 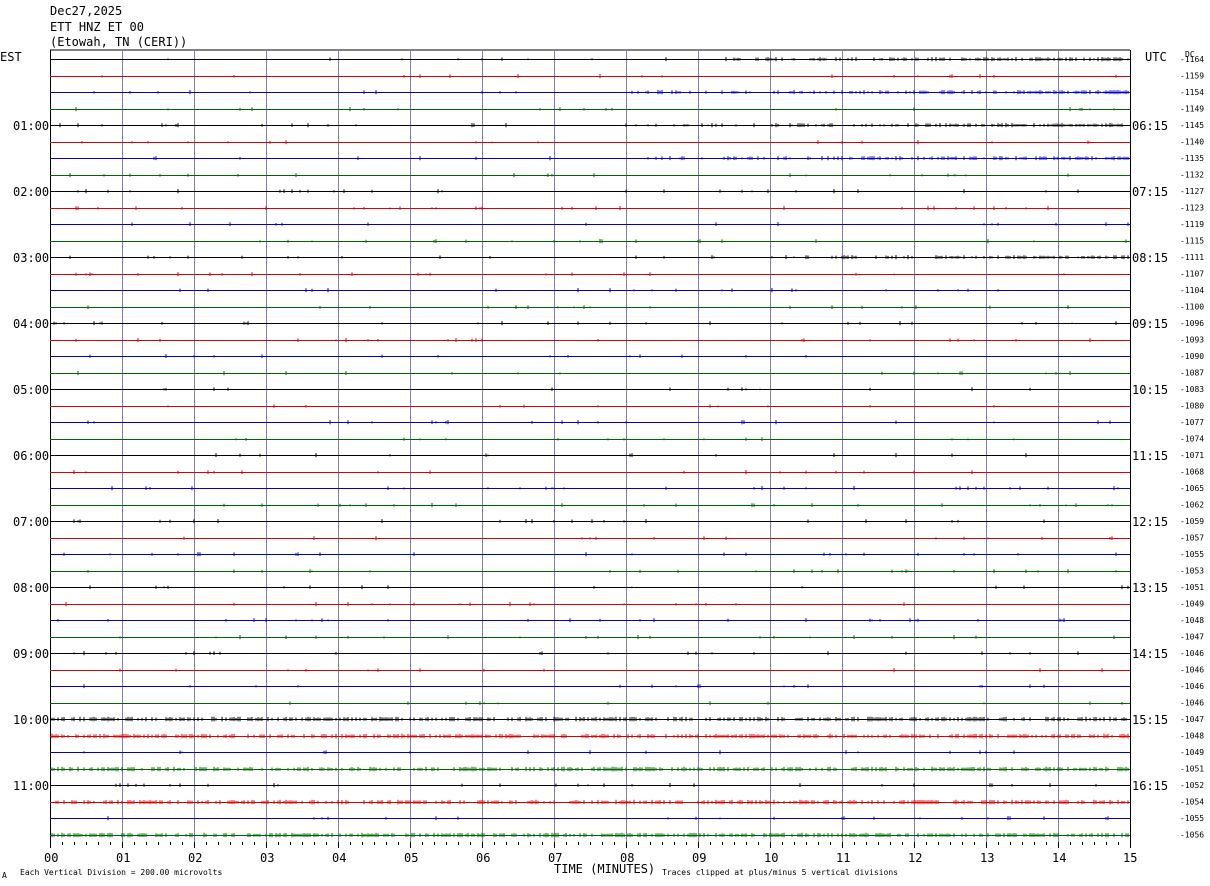 I want to click on dc-offset-value: -1052, so click(x=1192, y=785).